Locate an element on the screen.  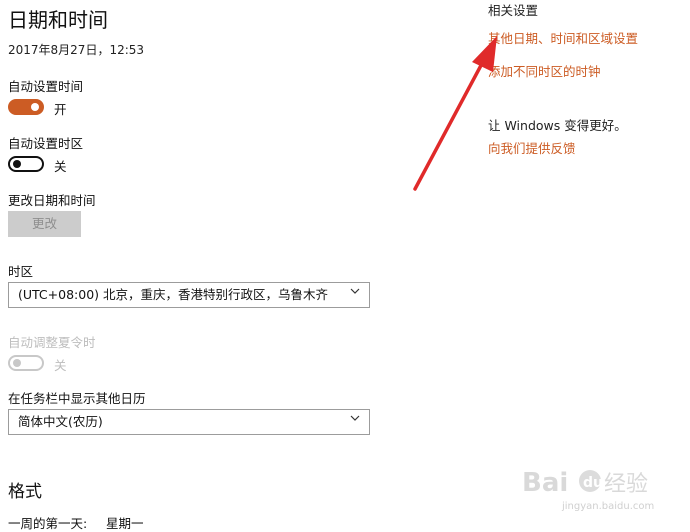
calendar-select: 简体中文(农历) is located at coordinates (189, 422).